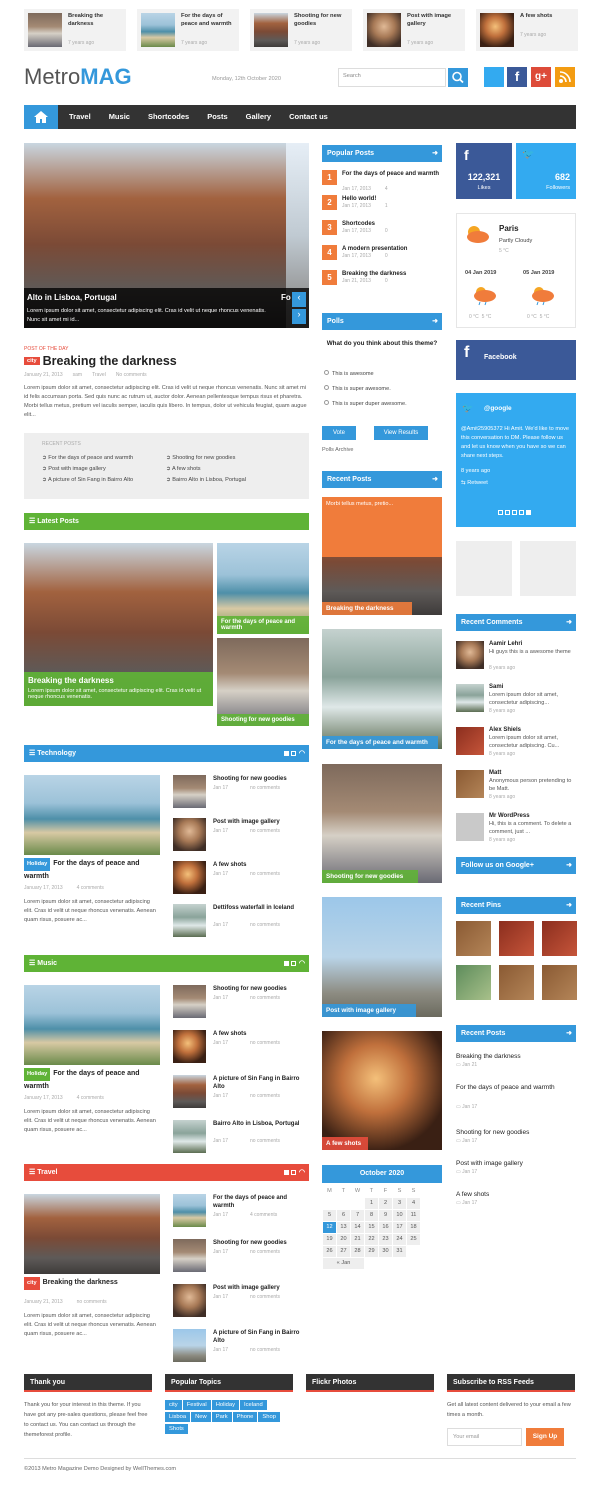  I want to click on slider-next-button: ›, so click(299, 316).